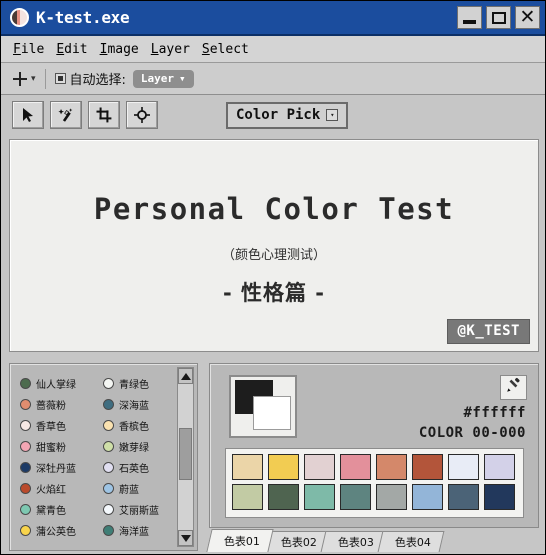  What do you see at coordinates (45, 78) in the screenshot?
I see `toolbar-separator` at bounding box center [45, 78].